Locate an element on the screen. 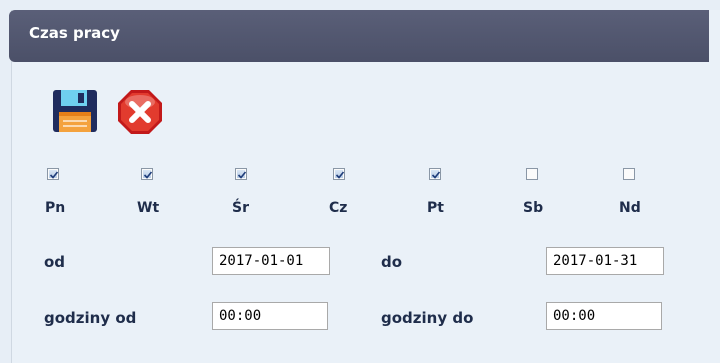 The width and height of the screenshot is (720, 363). day-label: Sb is located at coordinates (533, 208).